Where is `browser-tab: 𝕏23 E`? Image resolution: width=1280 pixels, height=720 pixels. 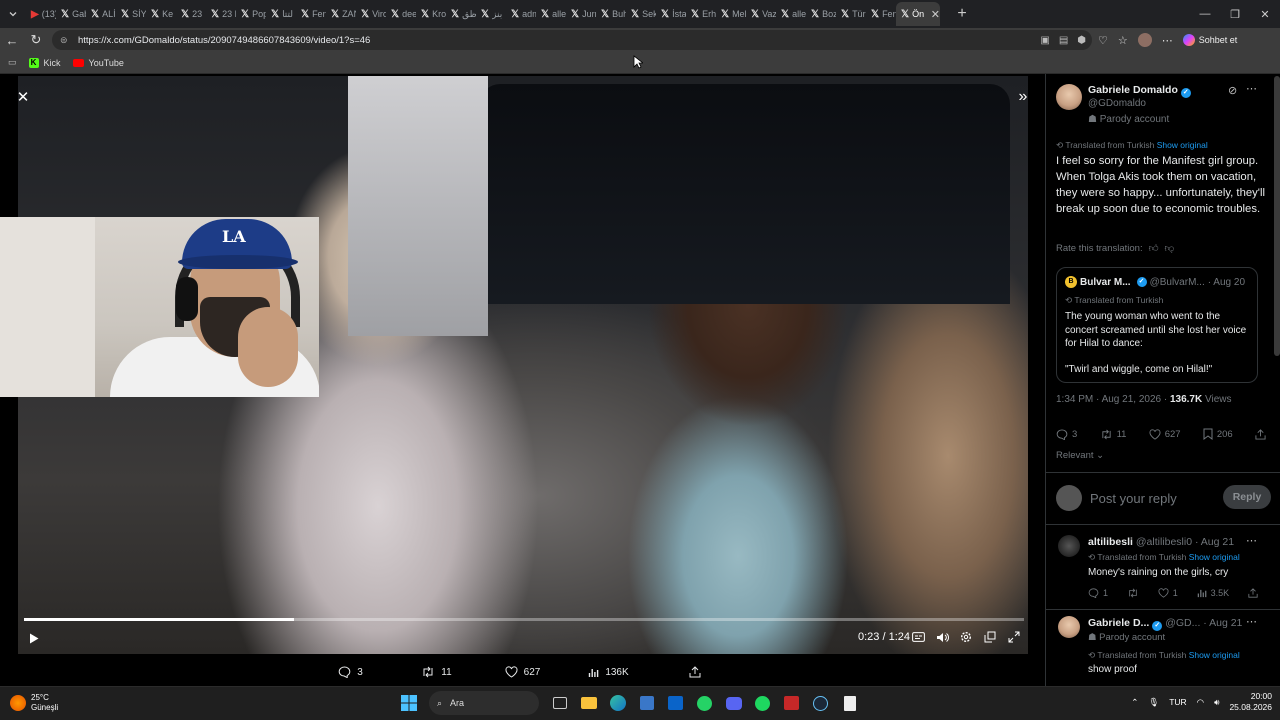 browser-tab: 𝕏23 E is located at coordinates (221, 14).